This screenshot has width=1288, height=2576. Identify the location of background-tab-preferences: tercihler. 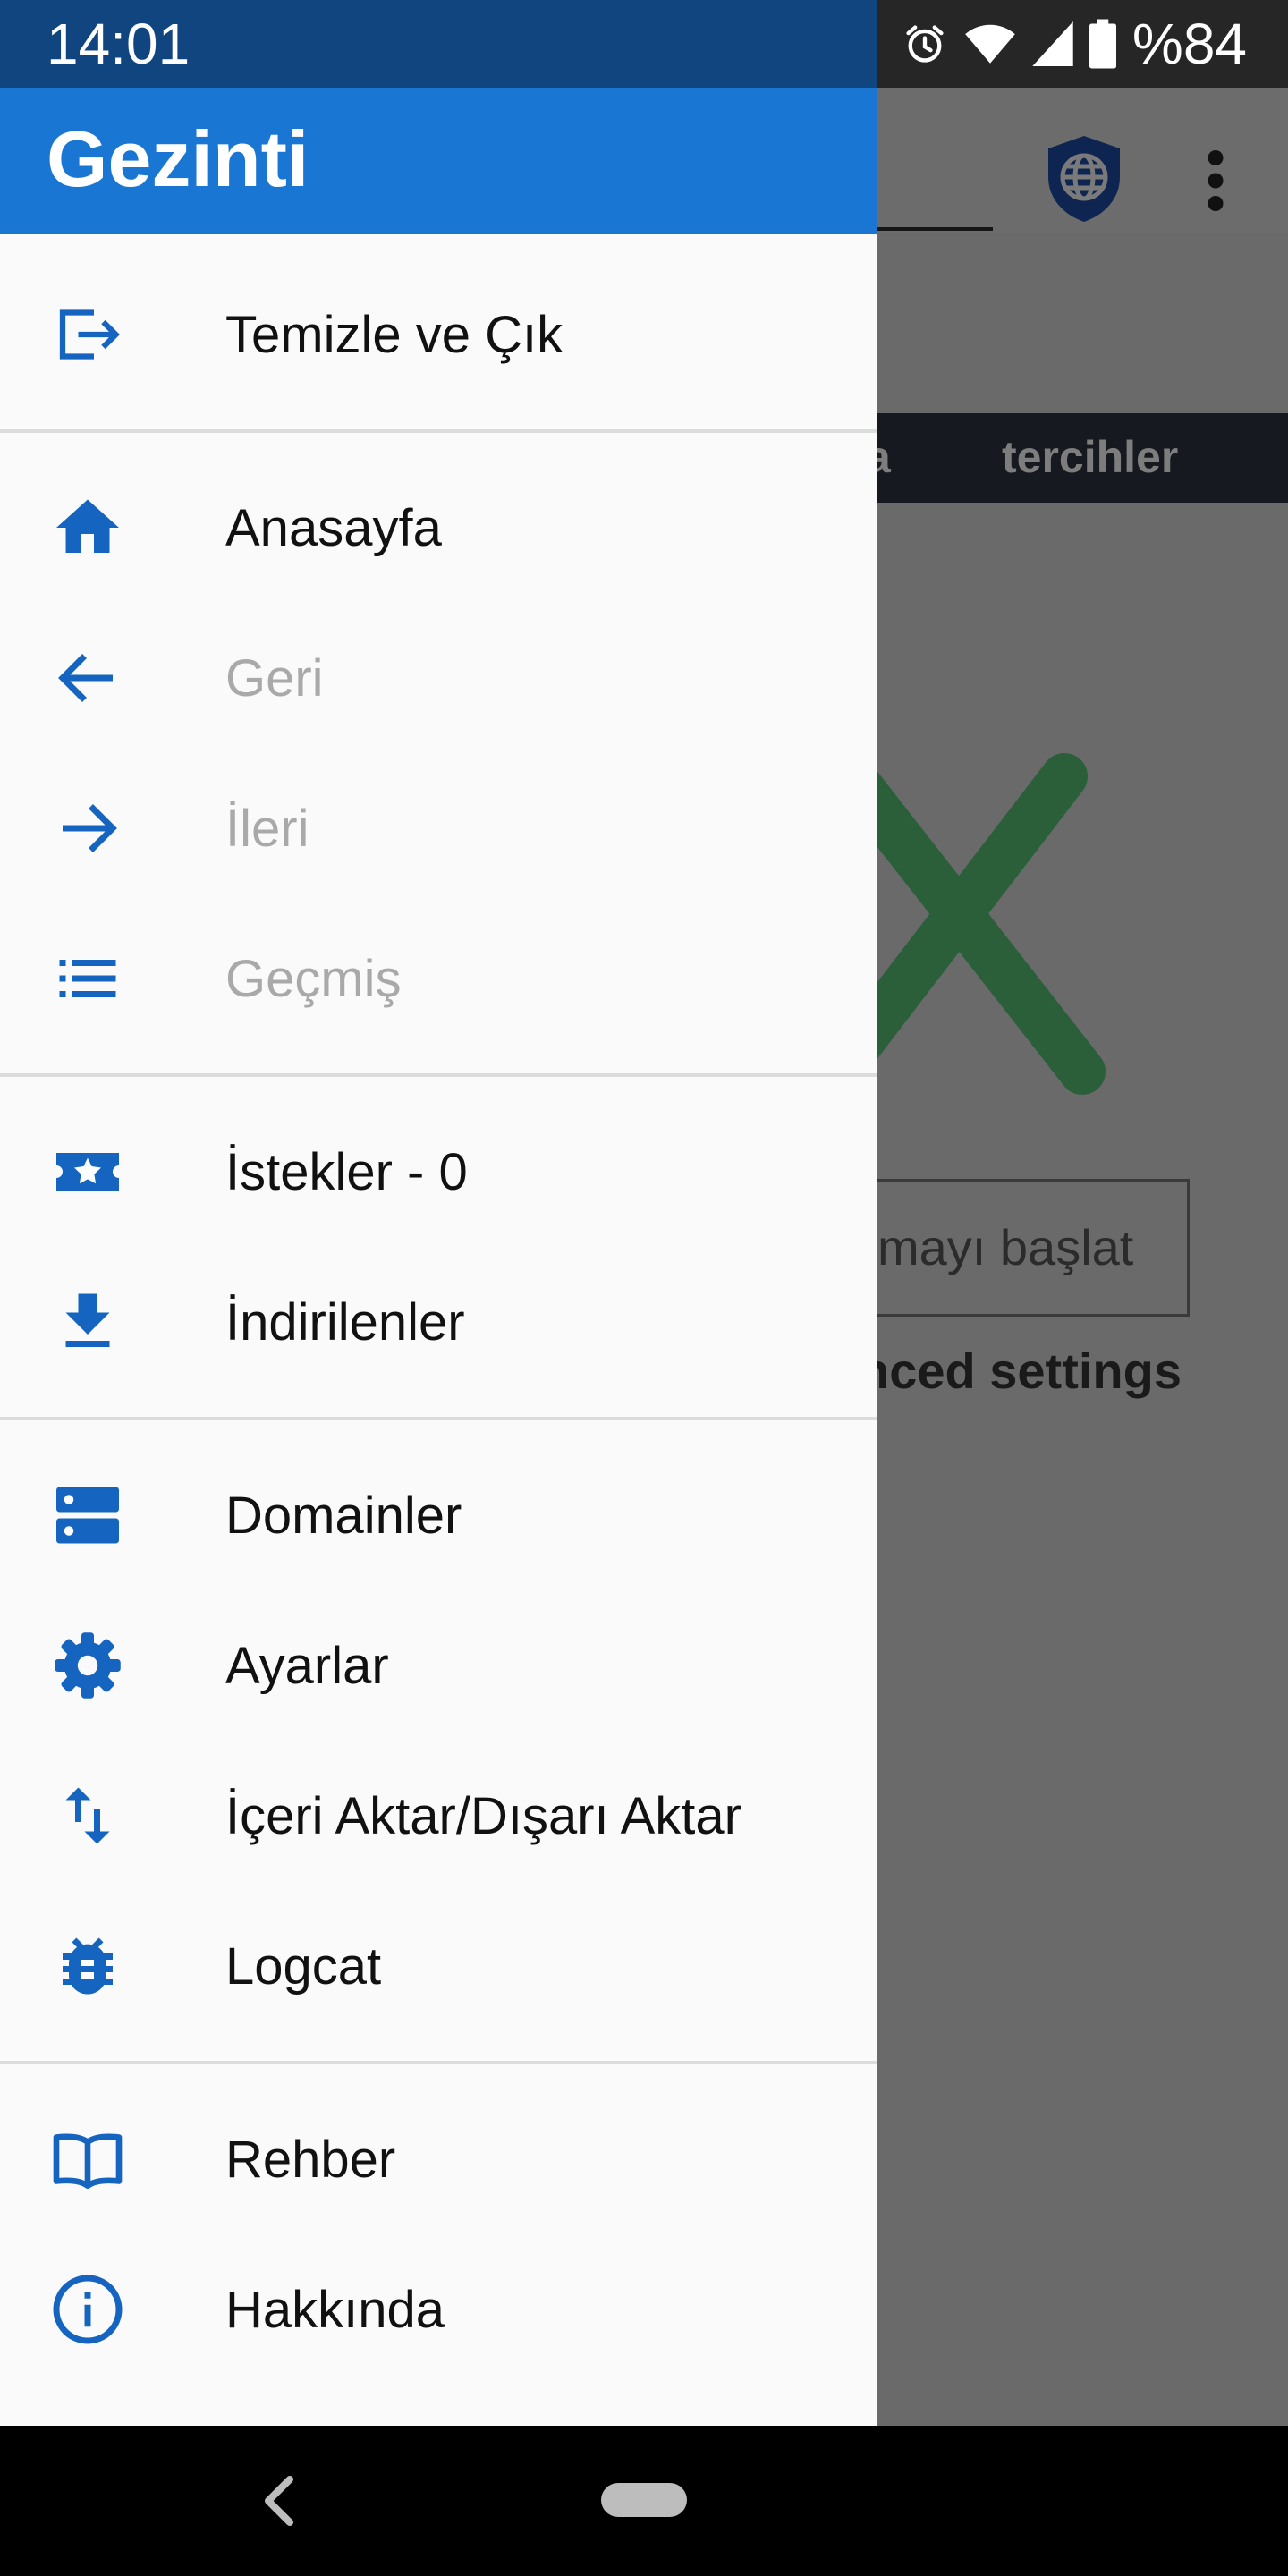
(1090, 457).